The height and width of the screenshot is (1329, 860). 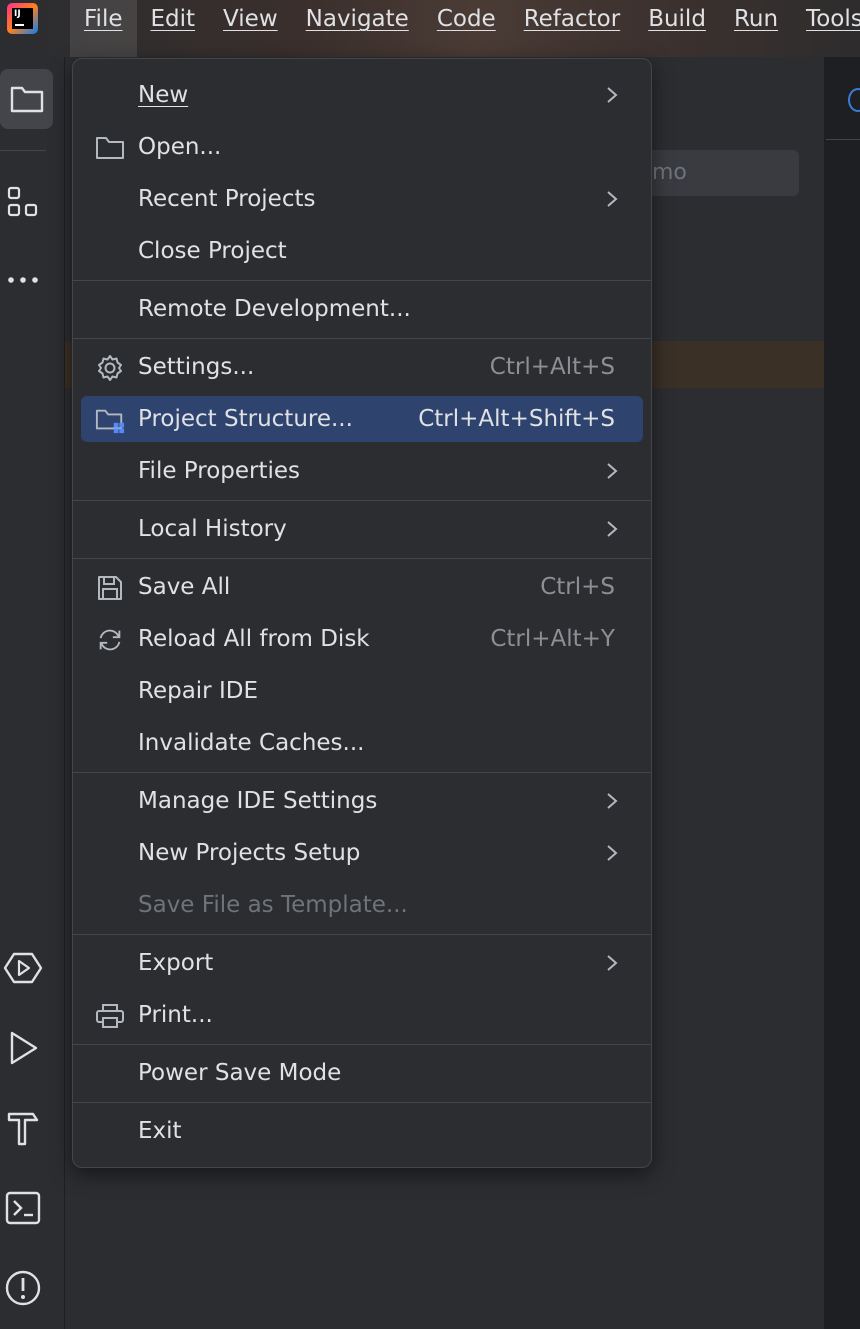 I want to click on menu-item-label: Power Save Mode, so click(x=240, y=1073).